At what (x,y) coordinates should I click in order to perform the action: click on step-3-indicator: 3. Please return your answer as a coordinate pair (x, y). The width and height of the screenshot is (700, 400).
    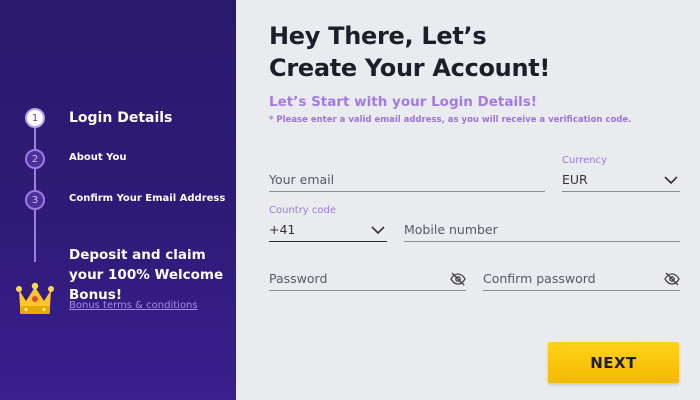
    Looking at the image, I should click on (35, 200).